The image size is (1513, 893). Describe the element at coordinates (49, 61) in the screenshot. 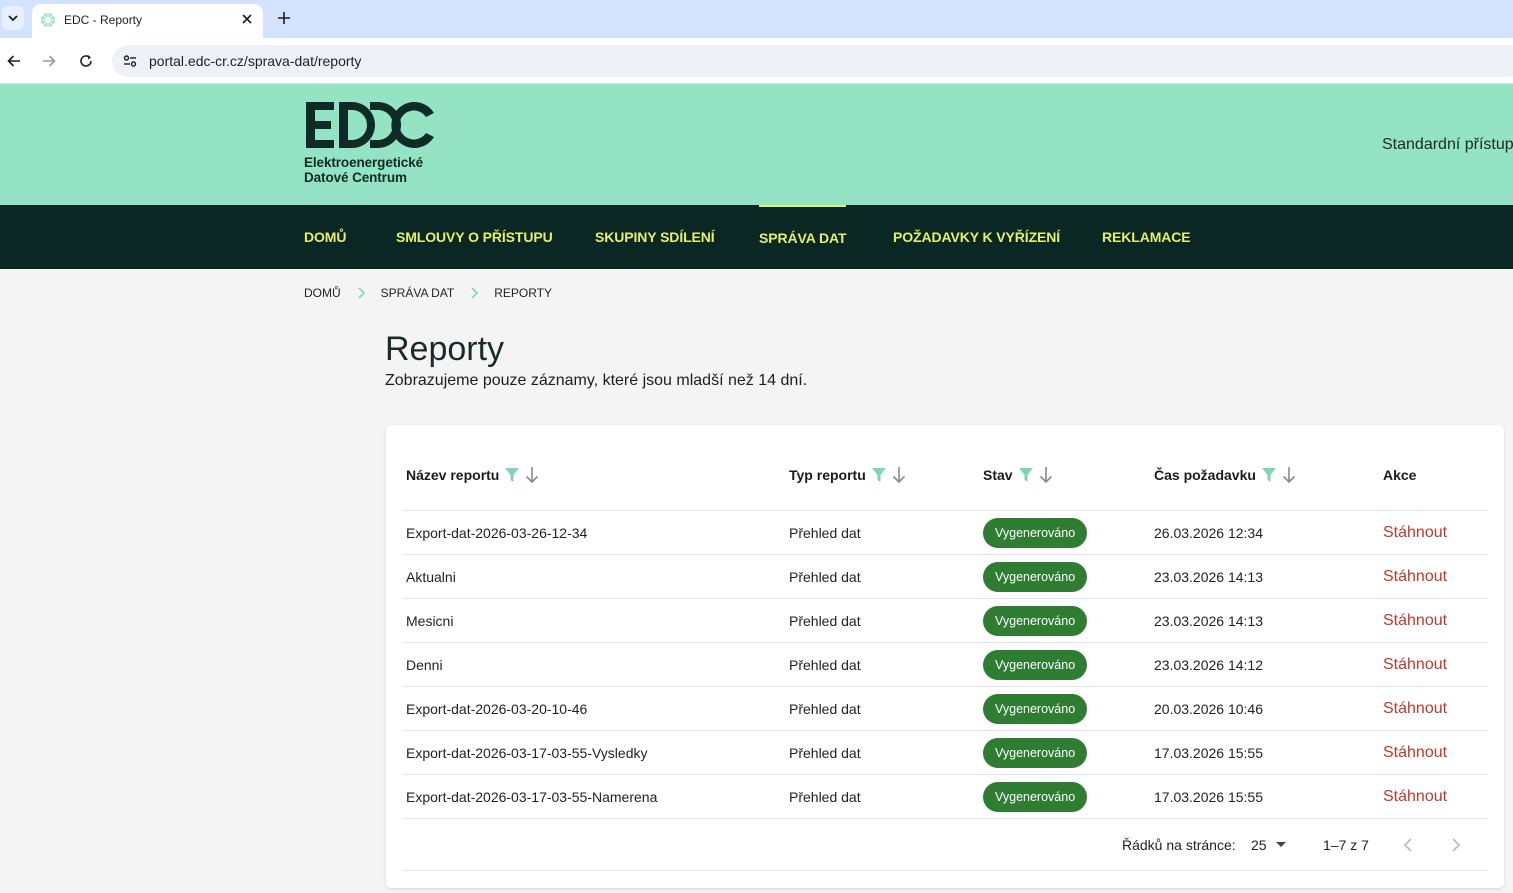

I see `forward-arrow-icon` at that location.